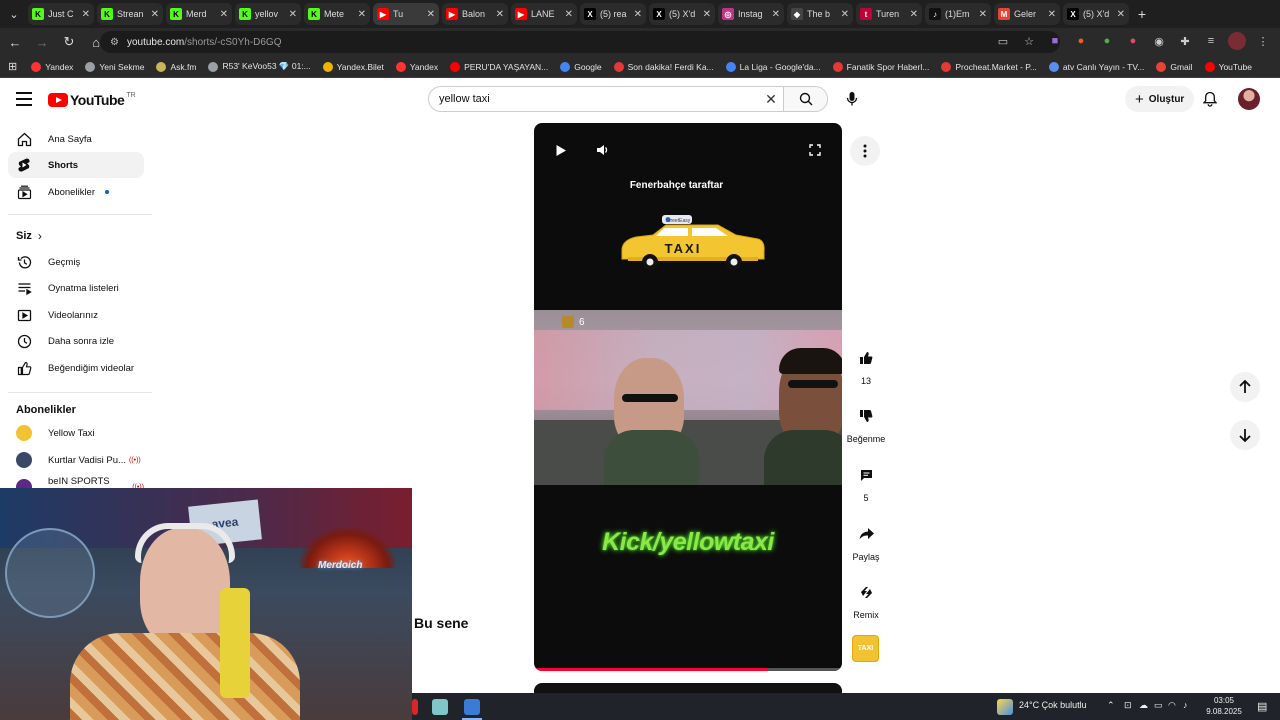 This screenshot has width=1280, height=720. Describe the element at coordinates (1211, 41) in the screenshot. I see `media-control-icon: ≡` at that location.